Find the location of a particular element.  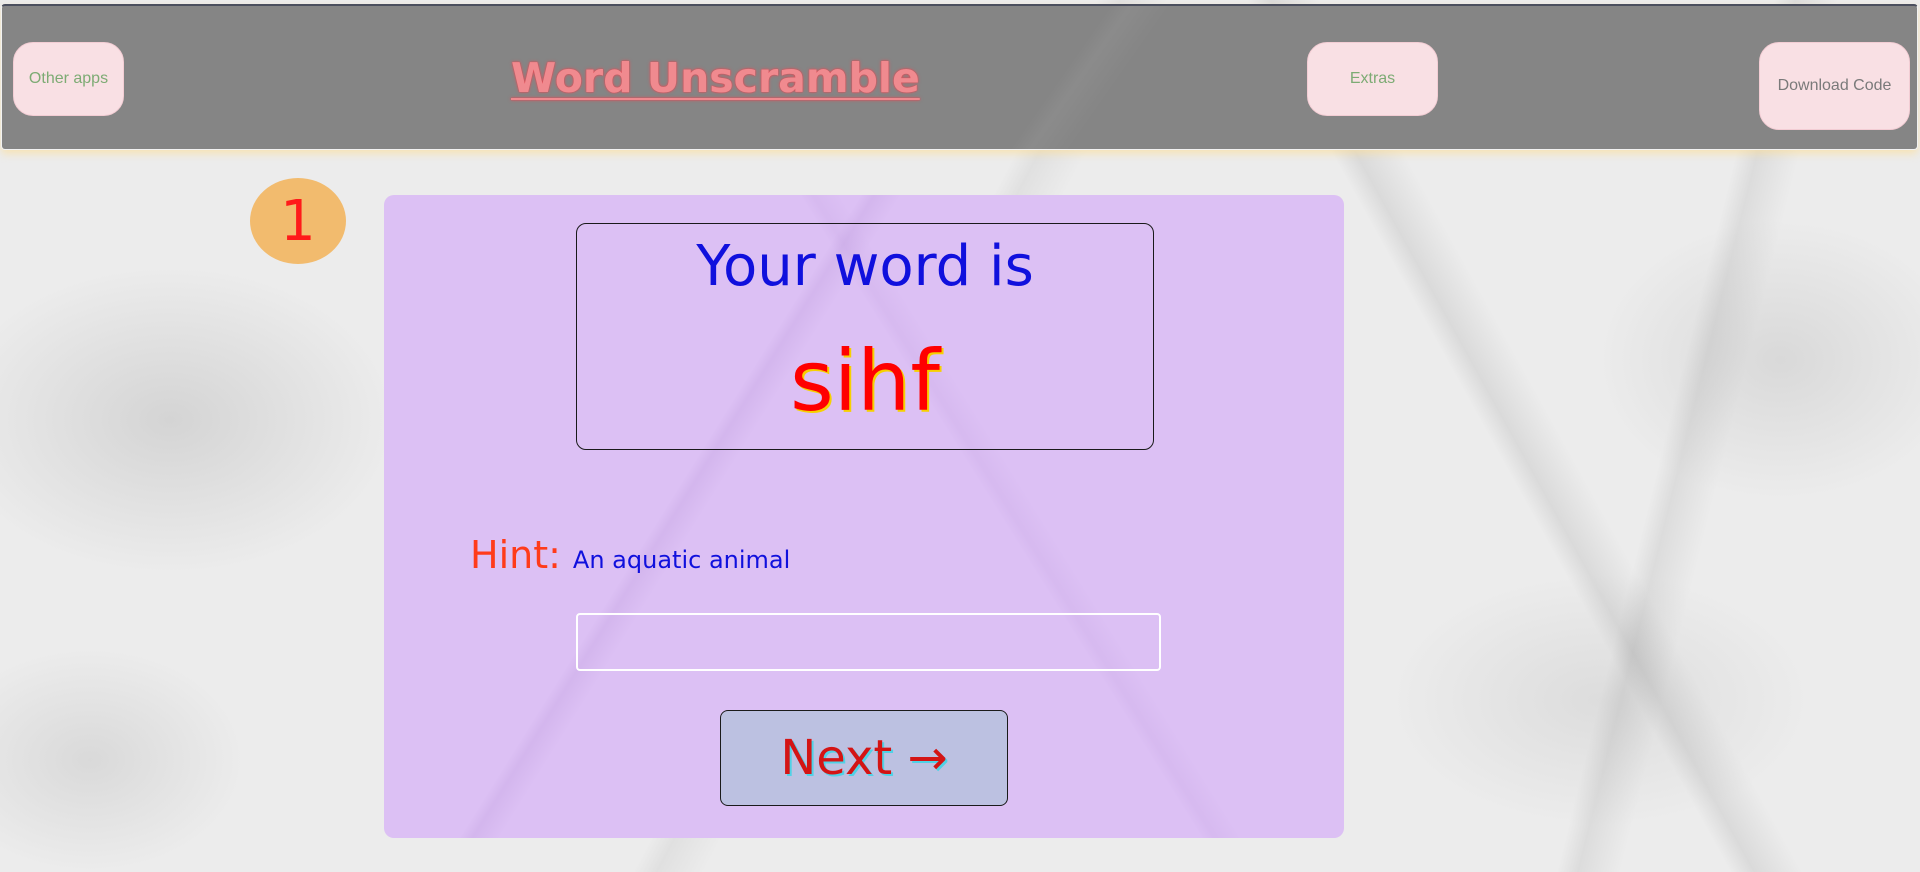

answer-input is located at coordinates (868, 642).